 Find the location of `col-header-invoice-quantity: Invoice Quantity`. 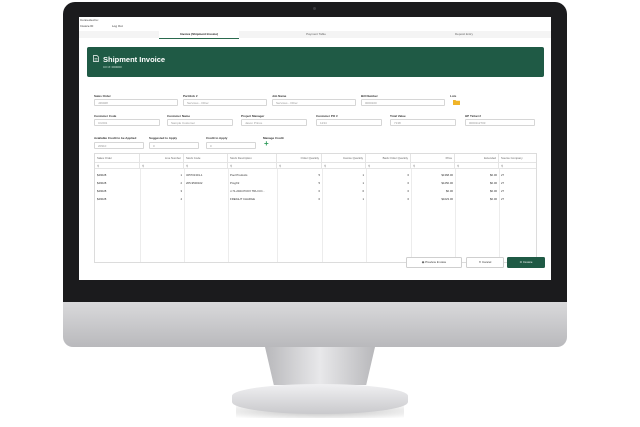

col-header-invoice-quantity: Invoice Quantity is located at coordinates (344, 158).